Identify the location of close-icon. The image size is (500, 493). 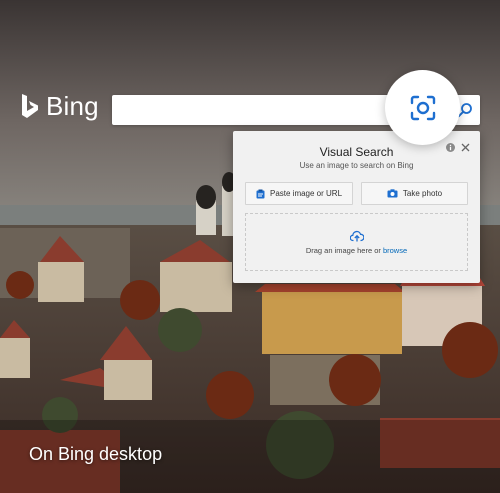
(465, 147).